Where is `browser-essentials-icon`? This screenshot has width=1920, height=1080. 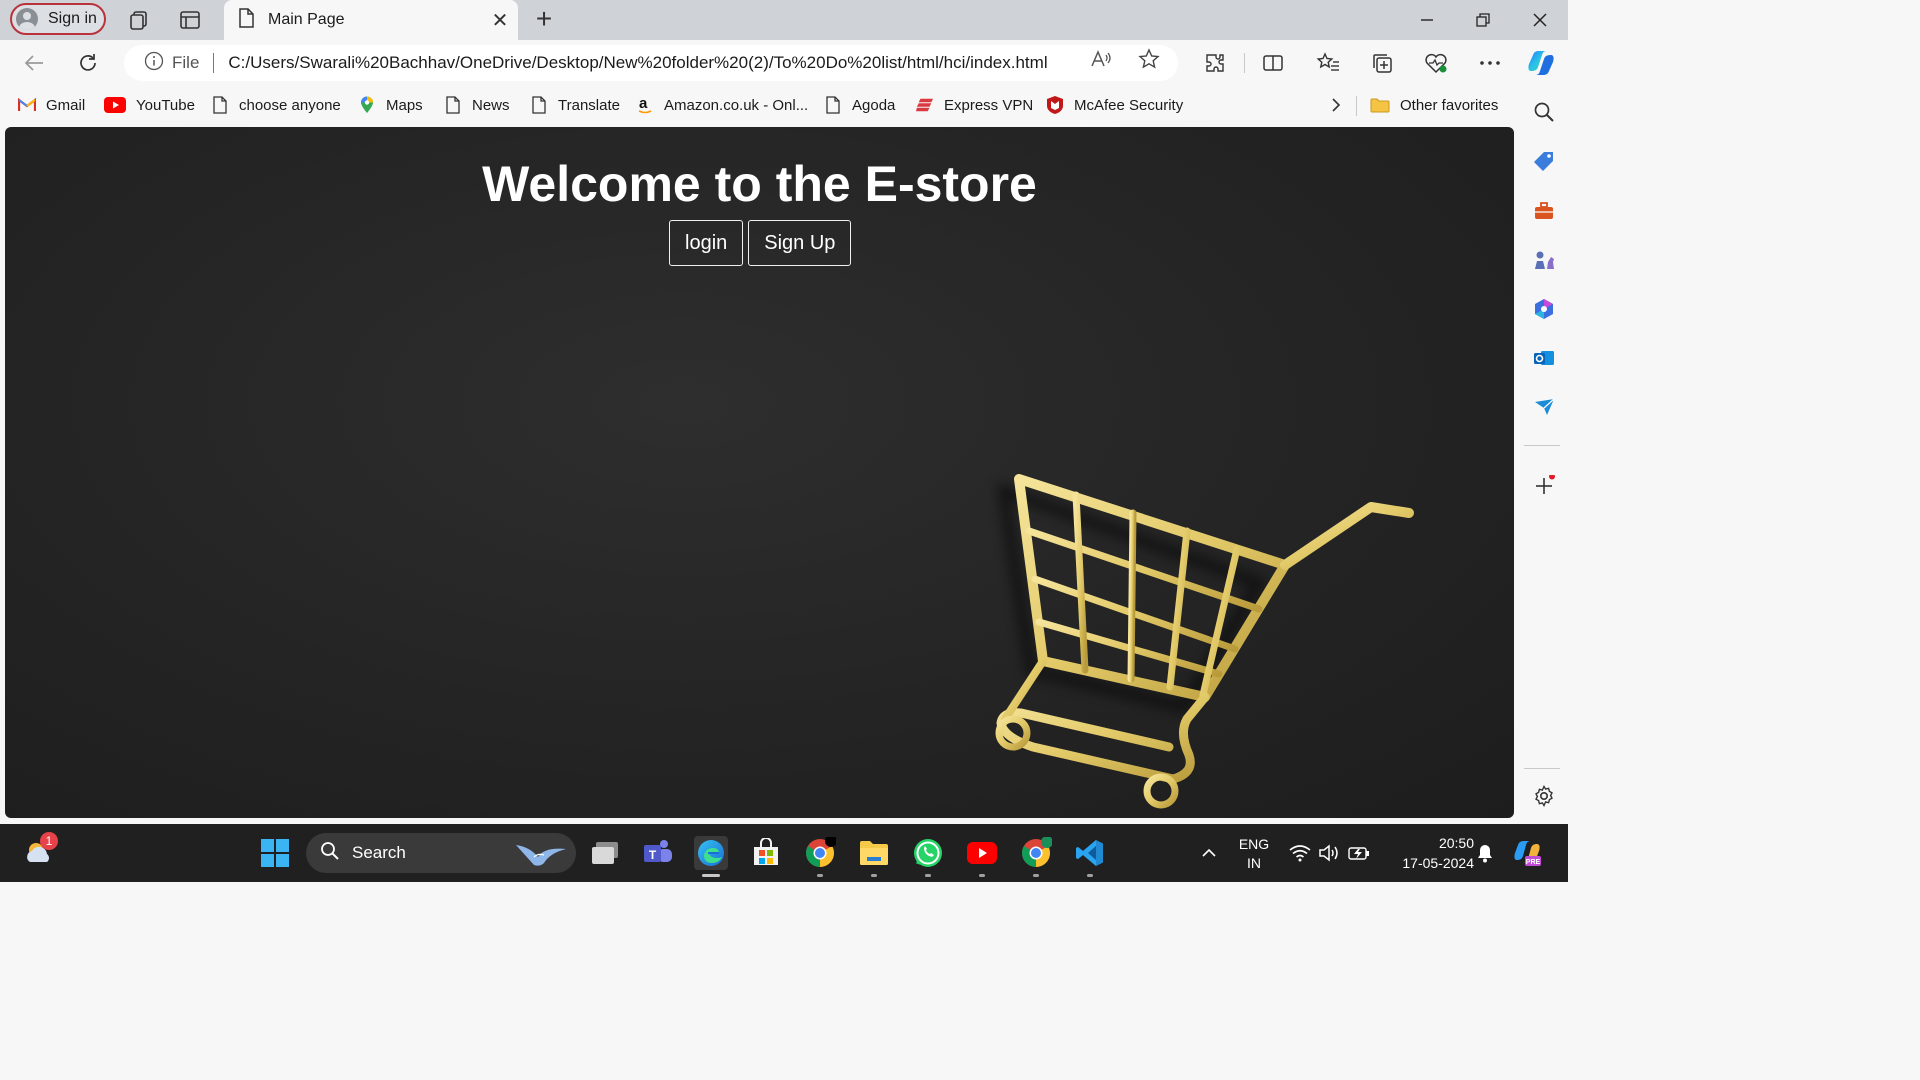 browser-essentials-icon is located at coordinates (1436, 63).